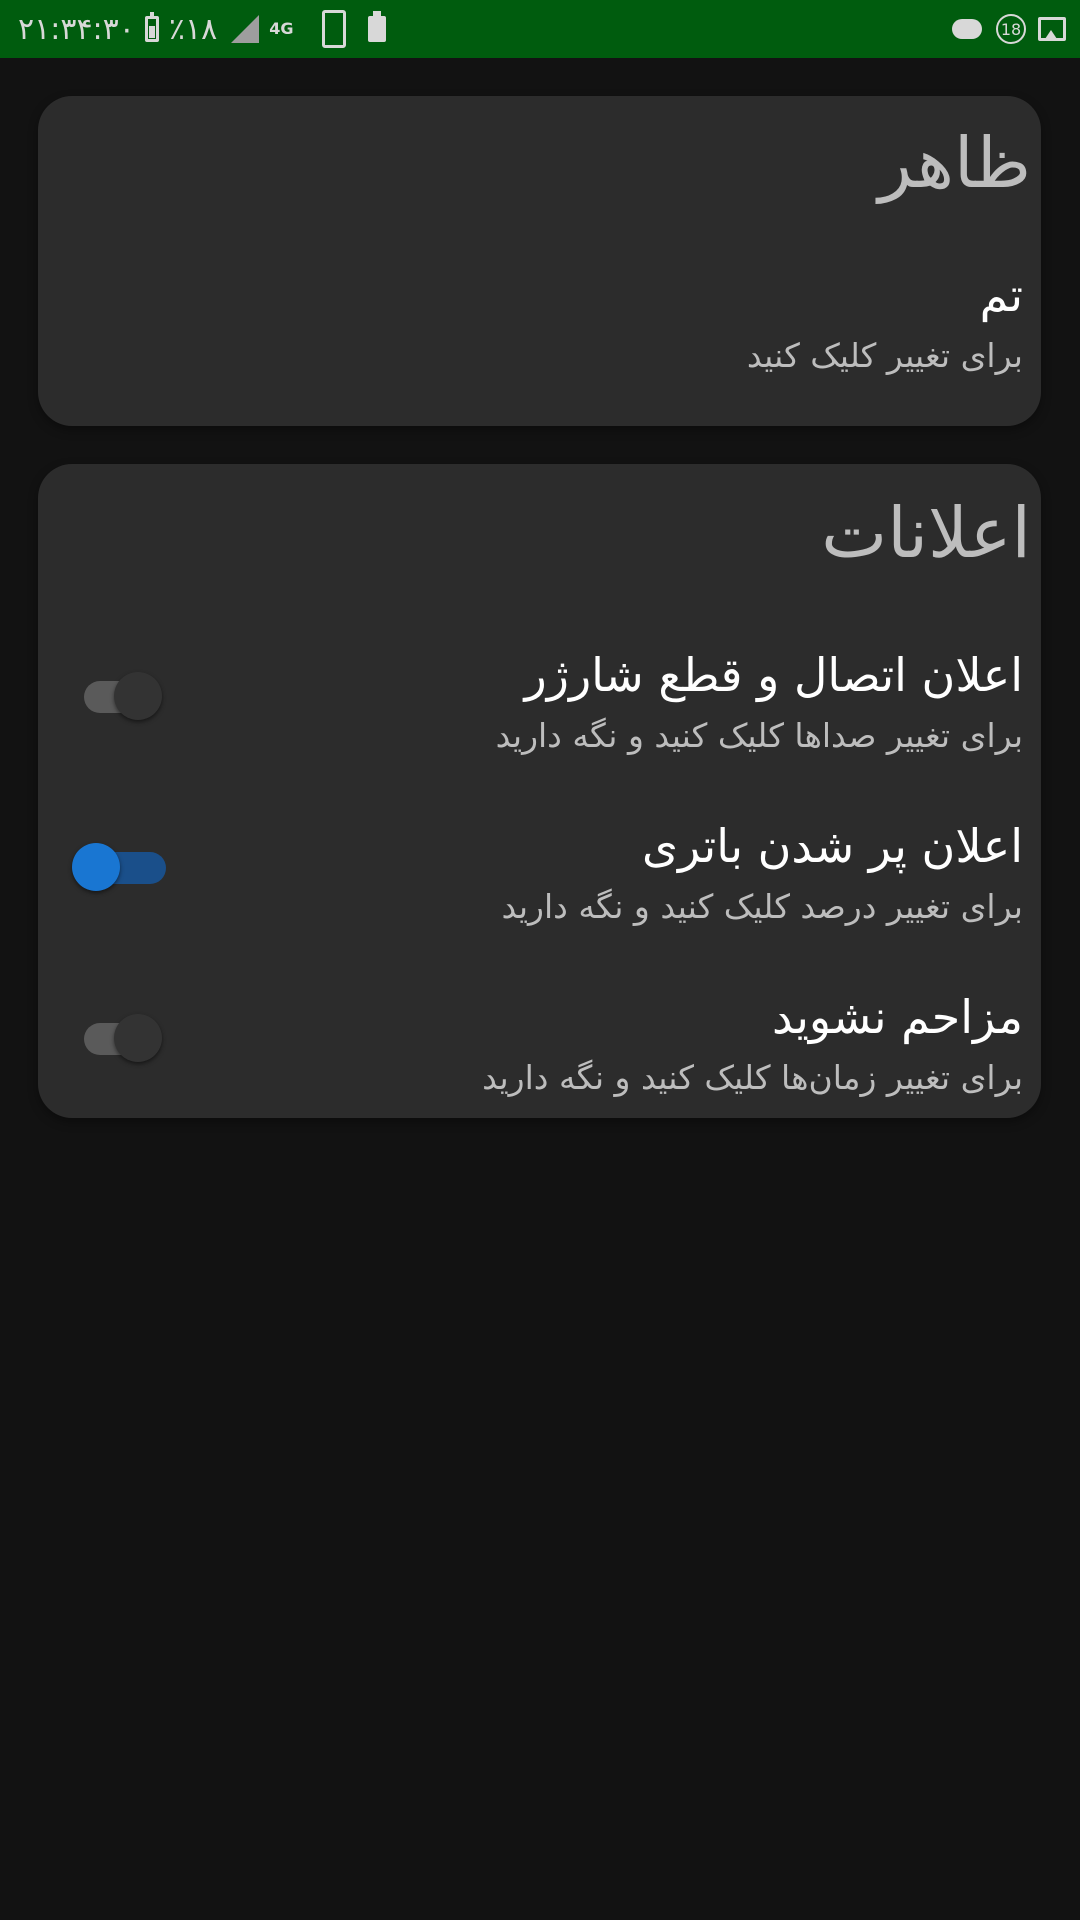 This screenshot has width=1080, height=1920. I want to click on charger-notification-switch, so click(124, 697).